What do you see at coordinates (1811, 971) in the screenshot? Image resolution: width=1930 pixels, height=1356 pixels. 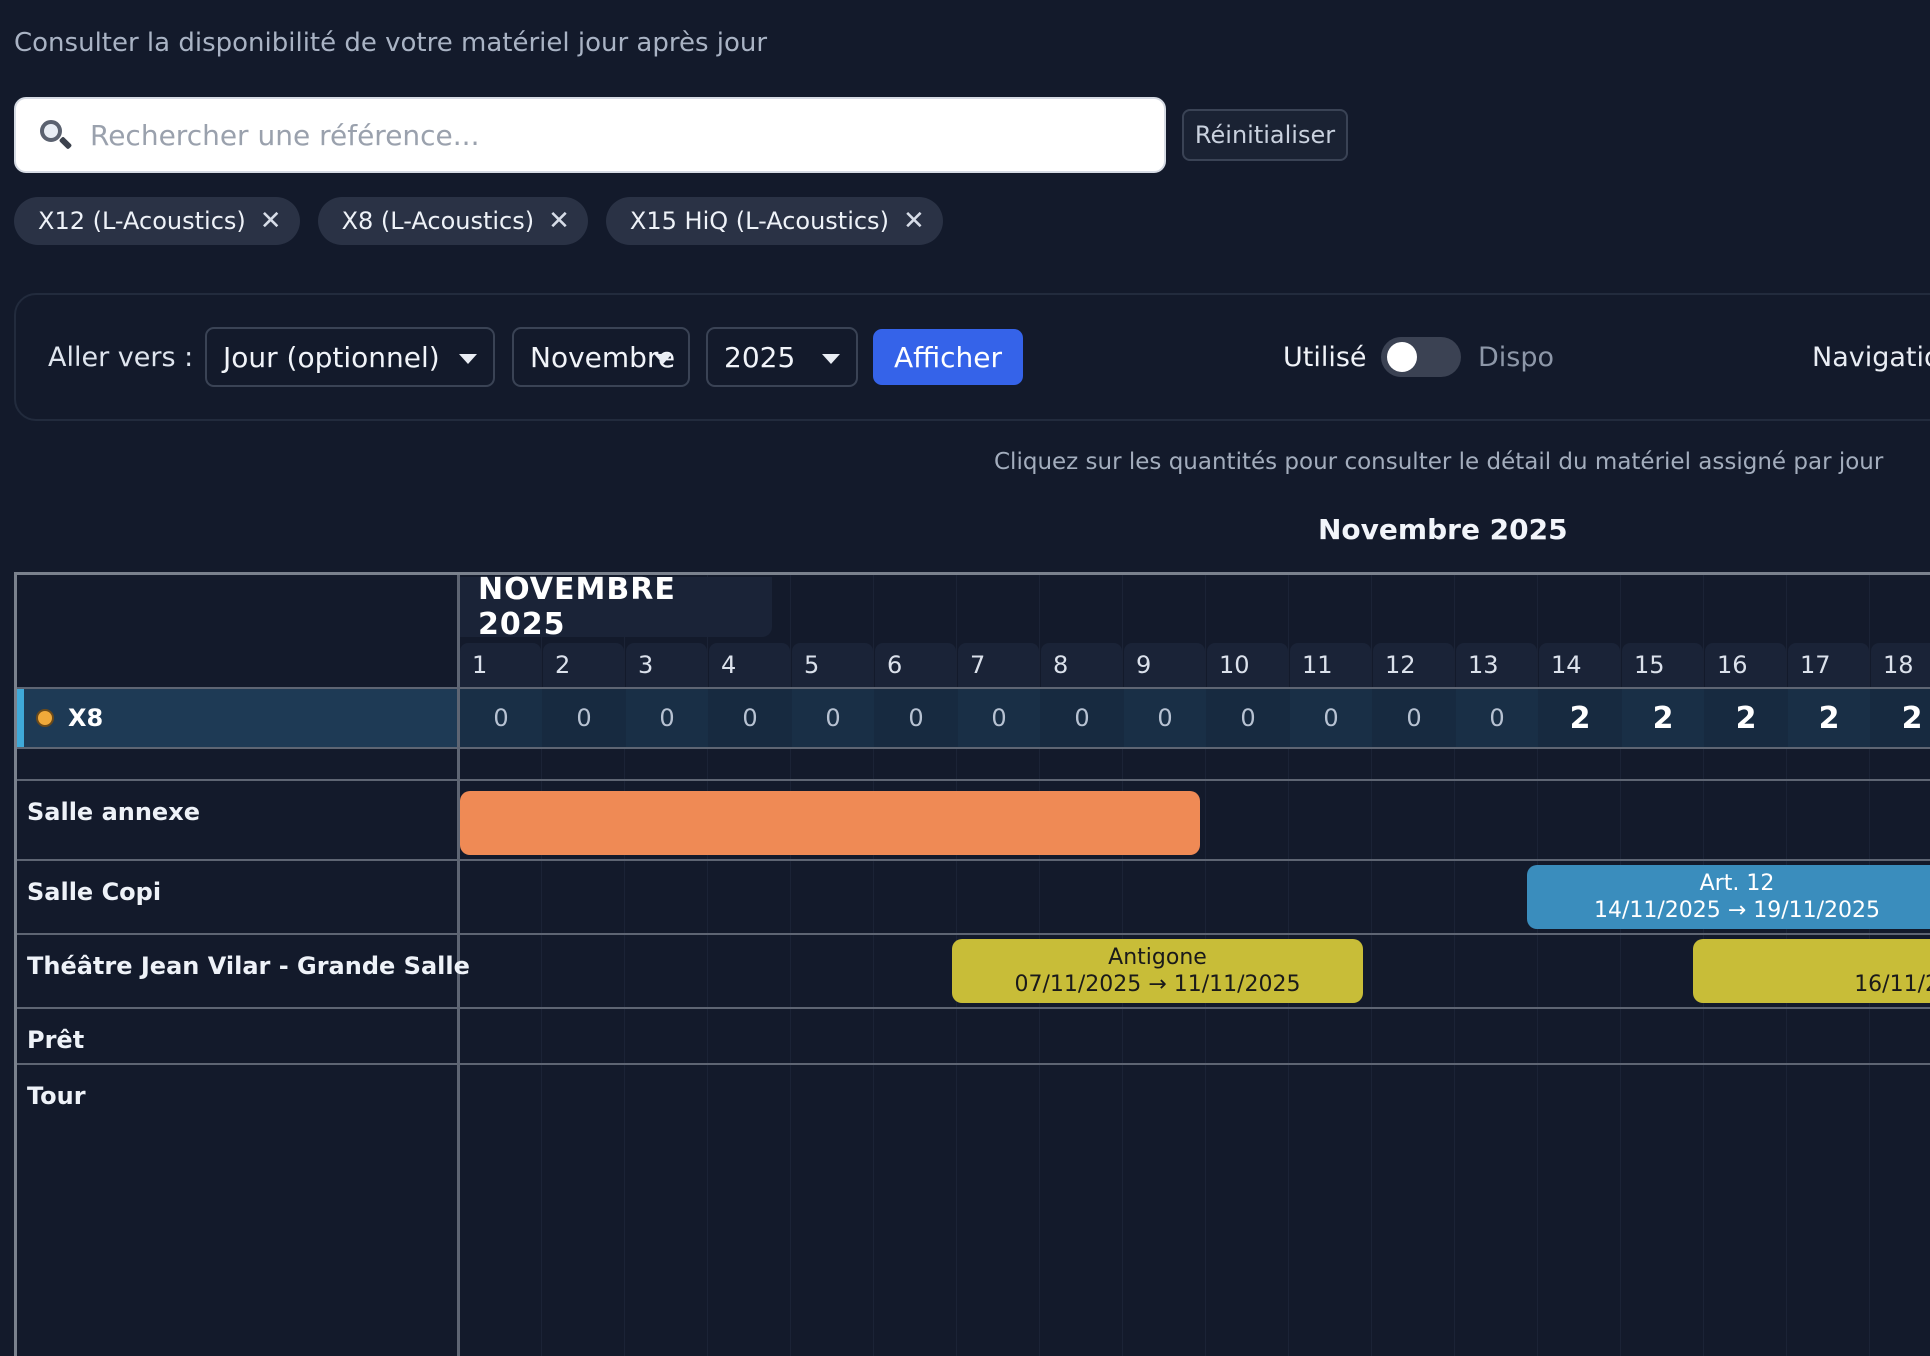 I see `booking-bar-partial: B 16/11/20` at bounding box center [1811, 971].